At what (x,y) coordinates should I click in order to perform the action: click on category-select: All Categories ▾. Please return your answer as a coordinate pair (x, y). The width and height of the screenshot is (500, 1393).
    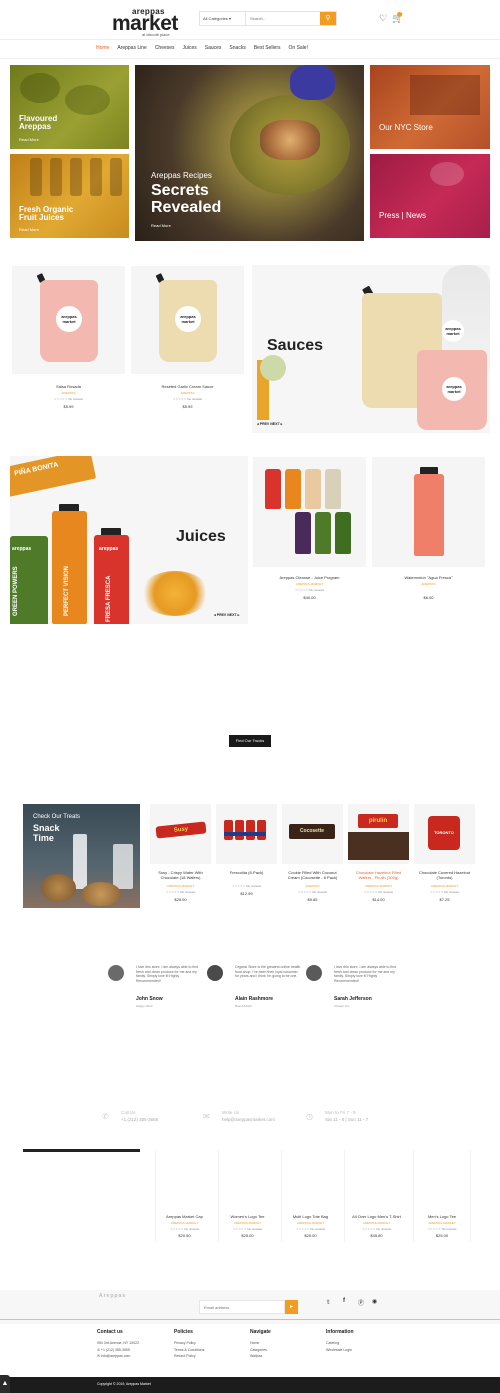
    Looking at the image, I should click on (223, 18).